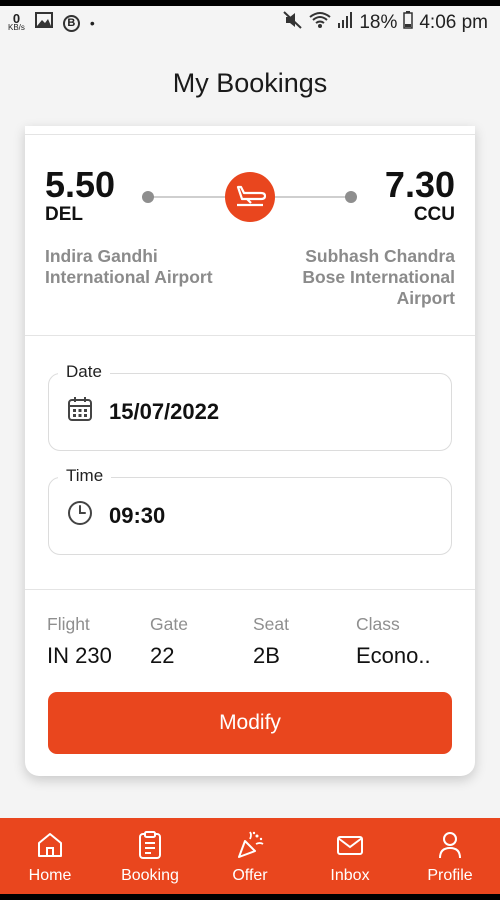 The width and height of the screenshot is (500, 900). I want to click on clock-icon, so click(80, 513).